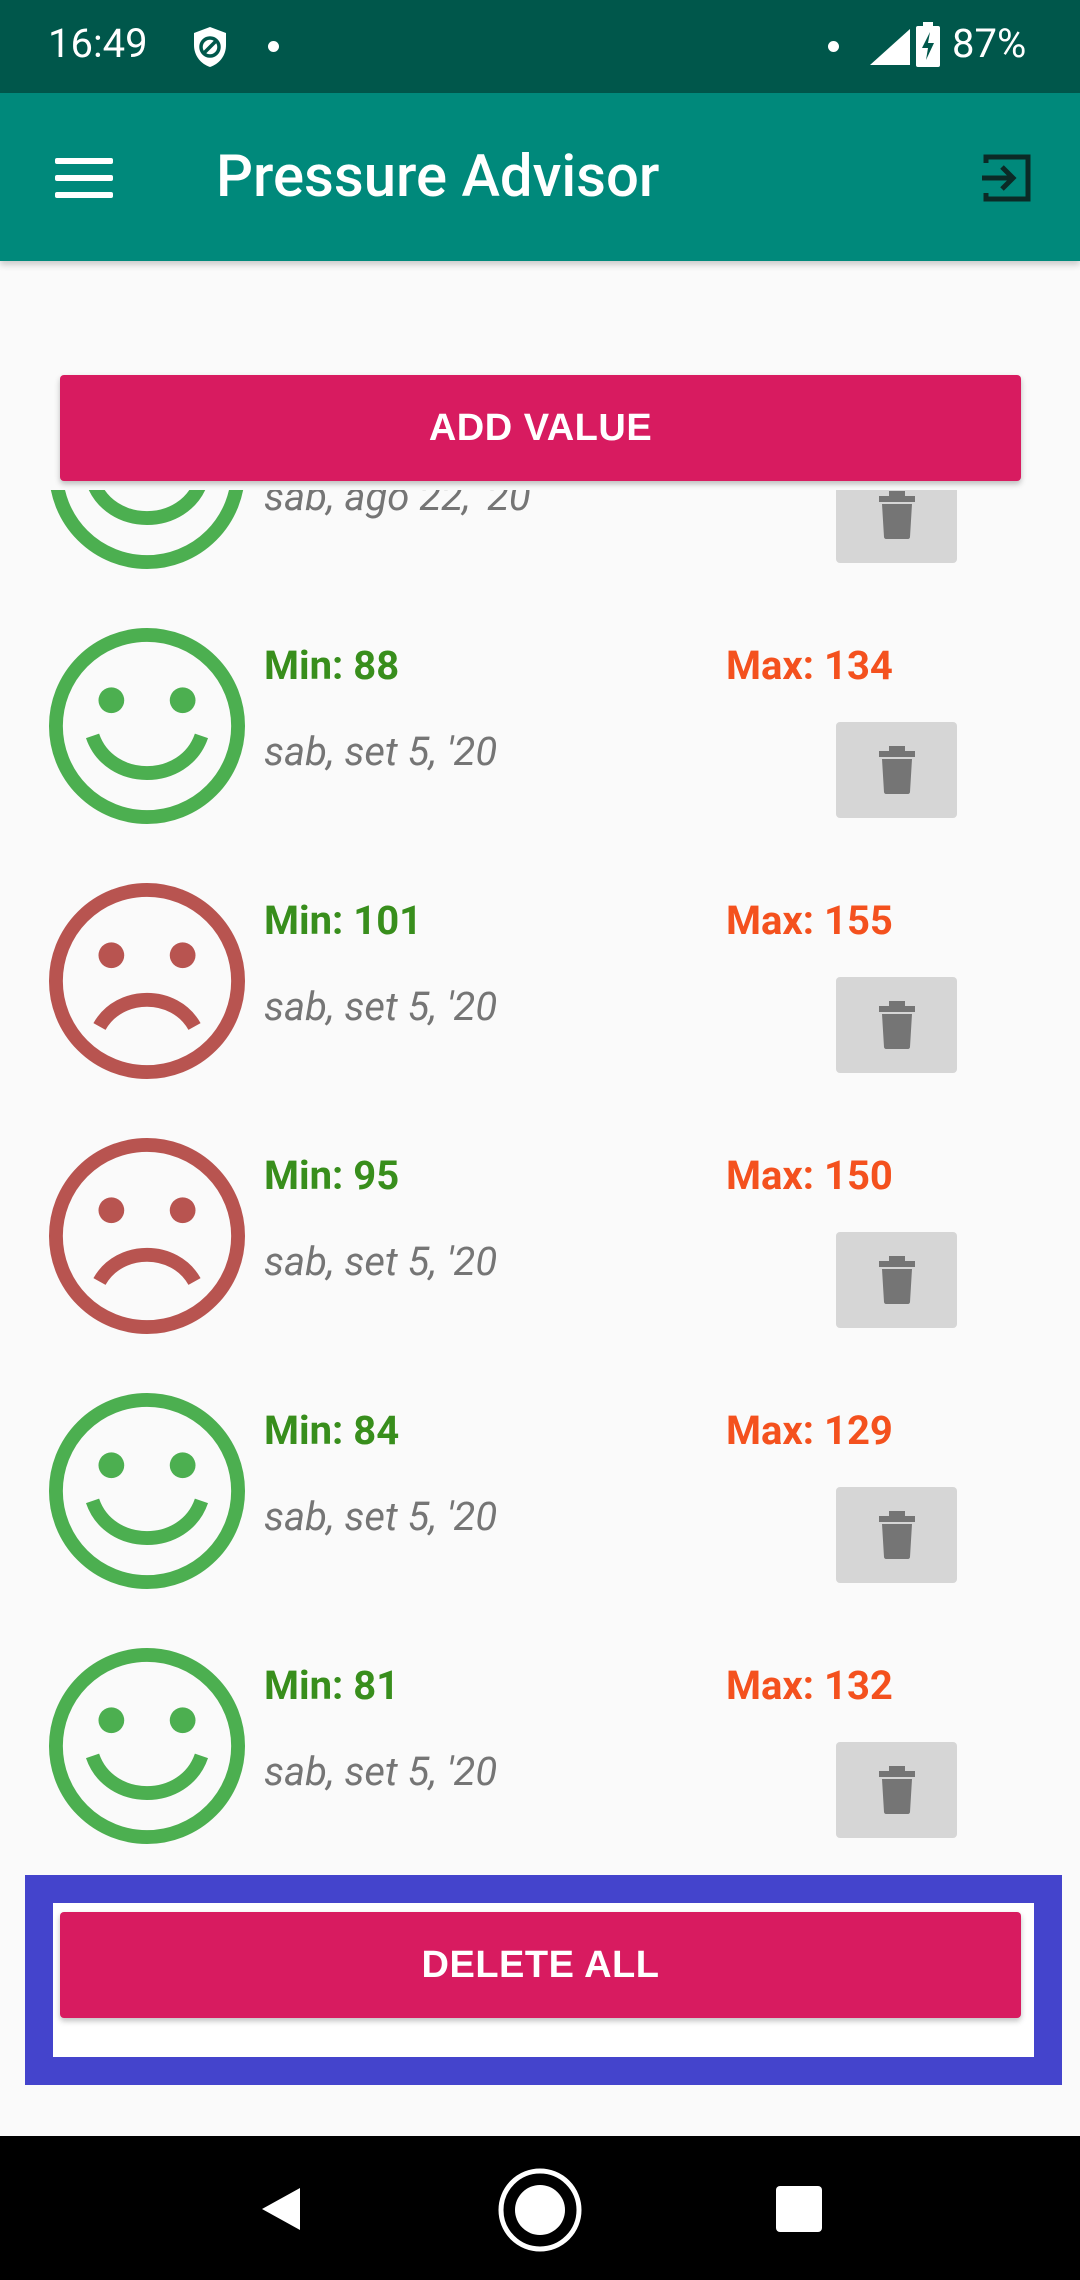  I want to click on shield-icon, so click(210, 47).